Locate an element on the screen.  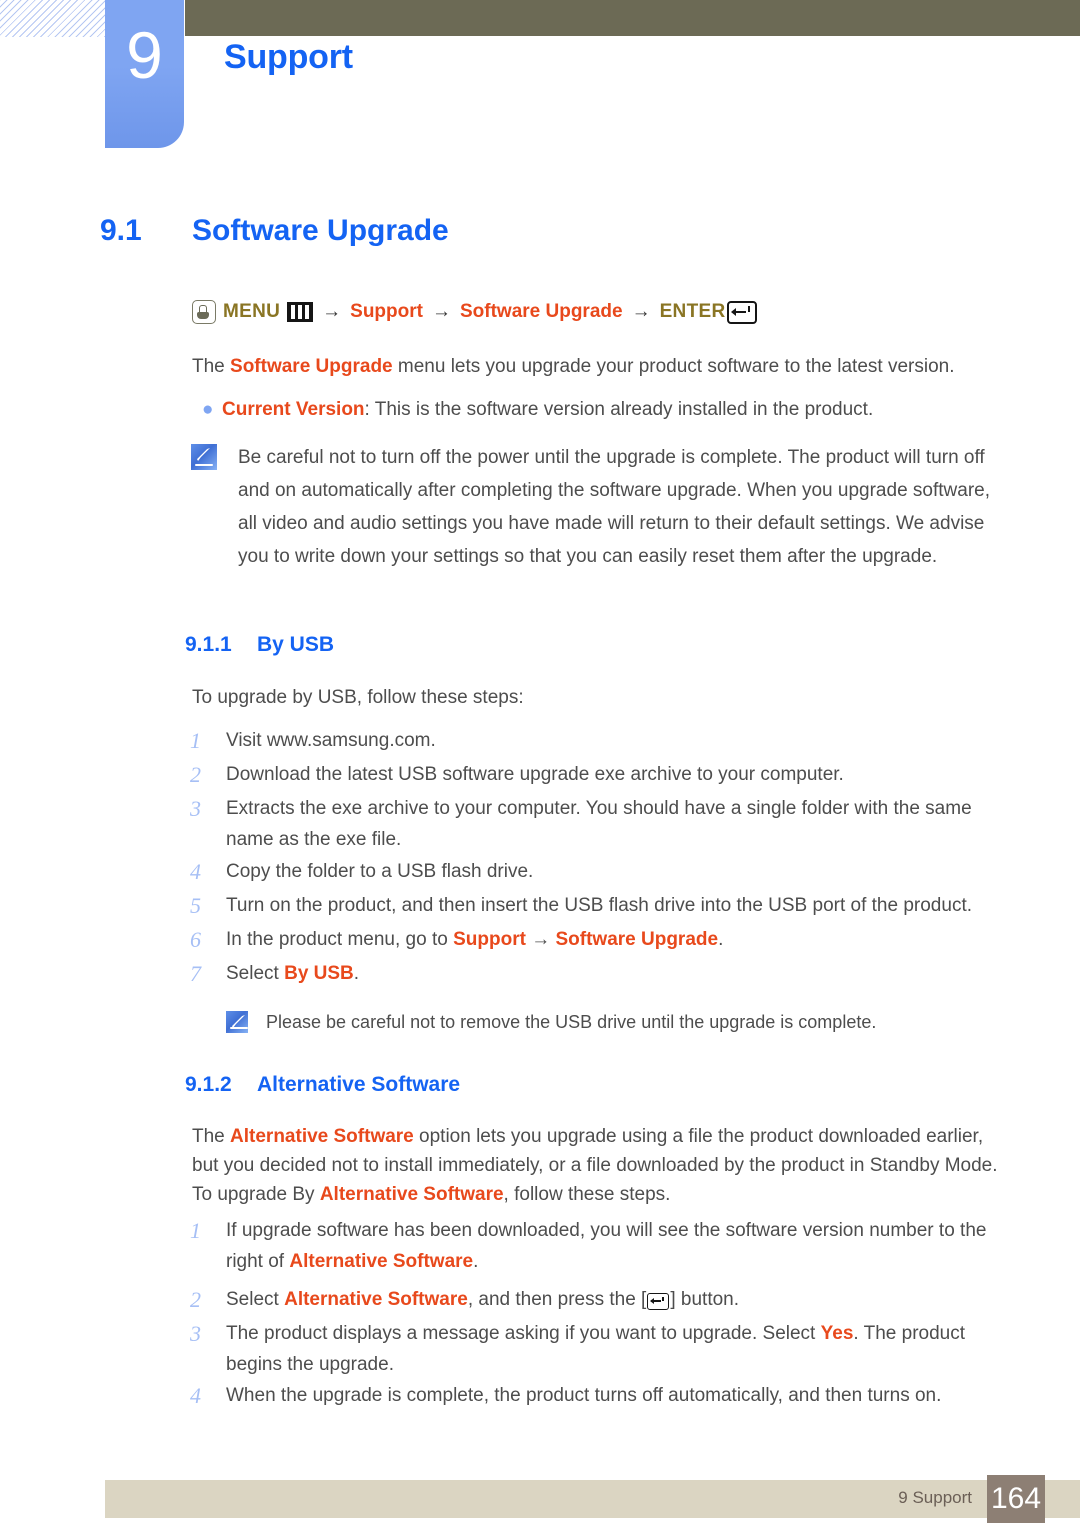
subsection-heading-alternative-software: 9.1.2 Alternative Software is located at coordinates (322, 1085).